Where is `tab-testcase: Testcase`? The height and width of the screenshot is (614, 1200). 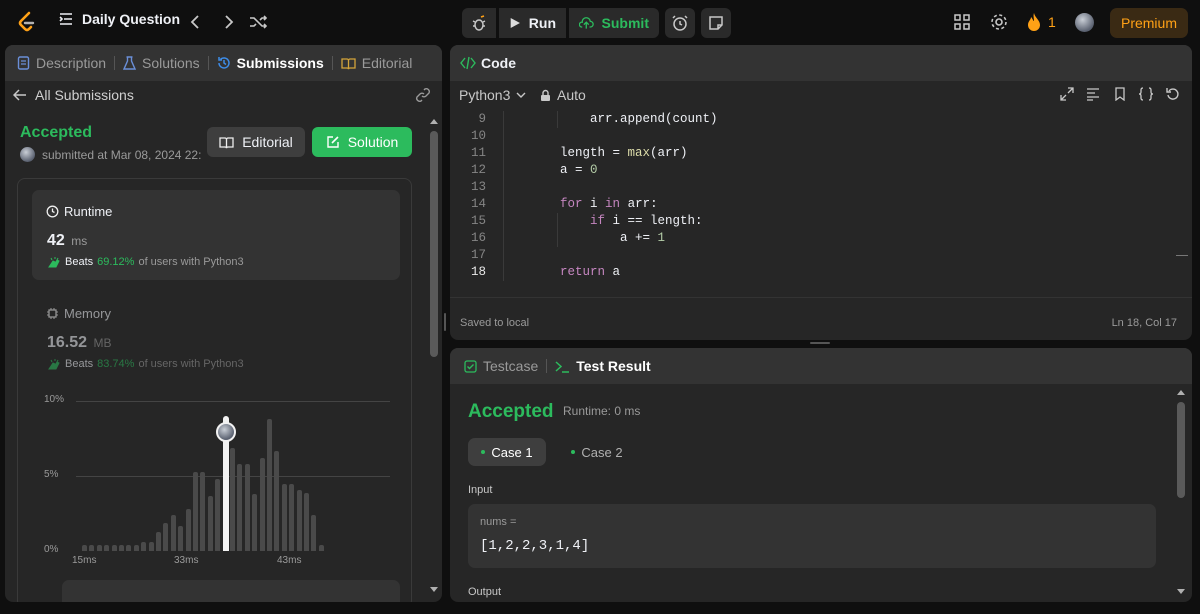
tab-testcase: Testcase is located at coordinates (501, 366).